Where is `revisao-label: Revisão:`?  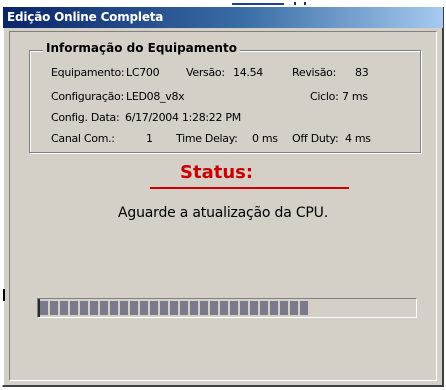 revisao-label: Revisão: is located at coordinates (314, 72).